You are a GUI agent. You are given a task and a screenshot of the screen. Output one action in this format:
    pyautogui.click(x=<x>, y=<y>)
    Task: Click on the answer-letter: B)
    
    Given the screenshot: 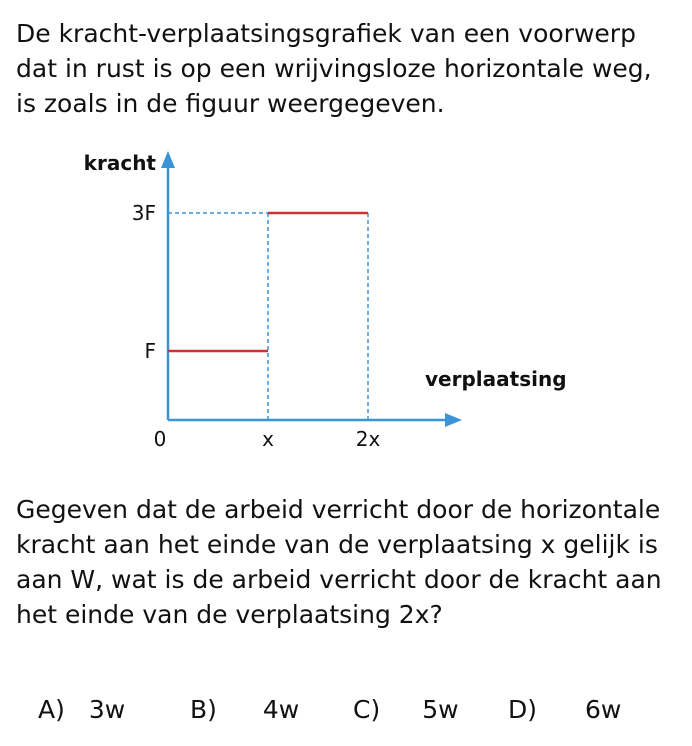 What is the action you would take?
    pyautogui.click(x=203, y=709)
    